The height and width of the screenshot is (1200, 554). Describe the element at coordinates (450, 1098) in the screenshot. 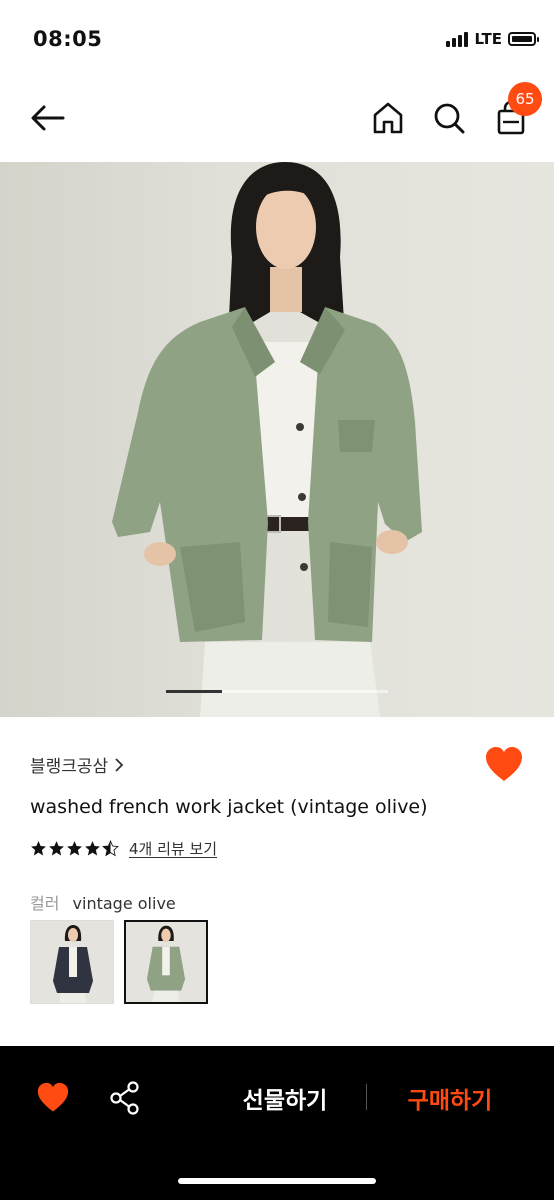

I see `buy-button: 구매하기` at that location.